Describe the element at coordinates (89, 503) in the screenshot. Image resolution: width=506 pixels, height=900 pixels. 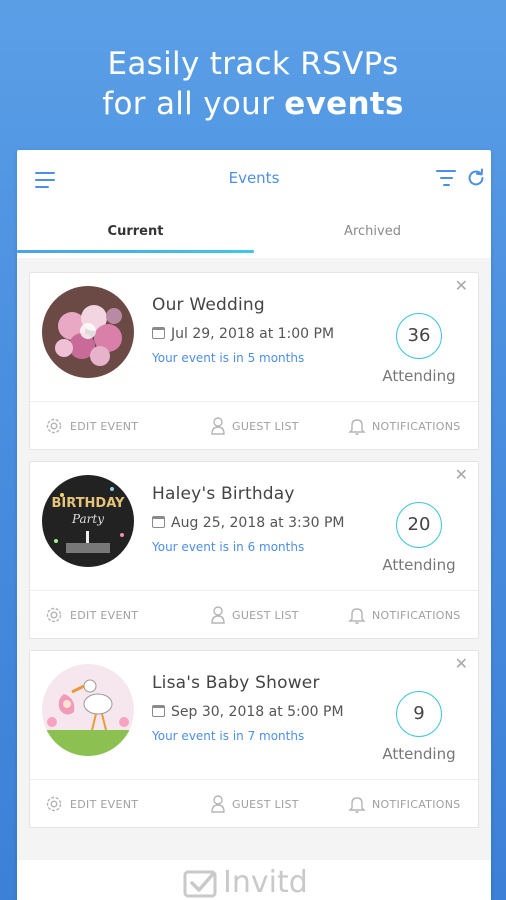
I see `svg-text: BIRTHDAY` at that location.